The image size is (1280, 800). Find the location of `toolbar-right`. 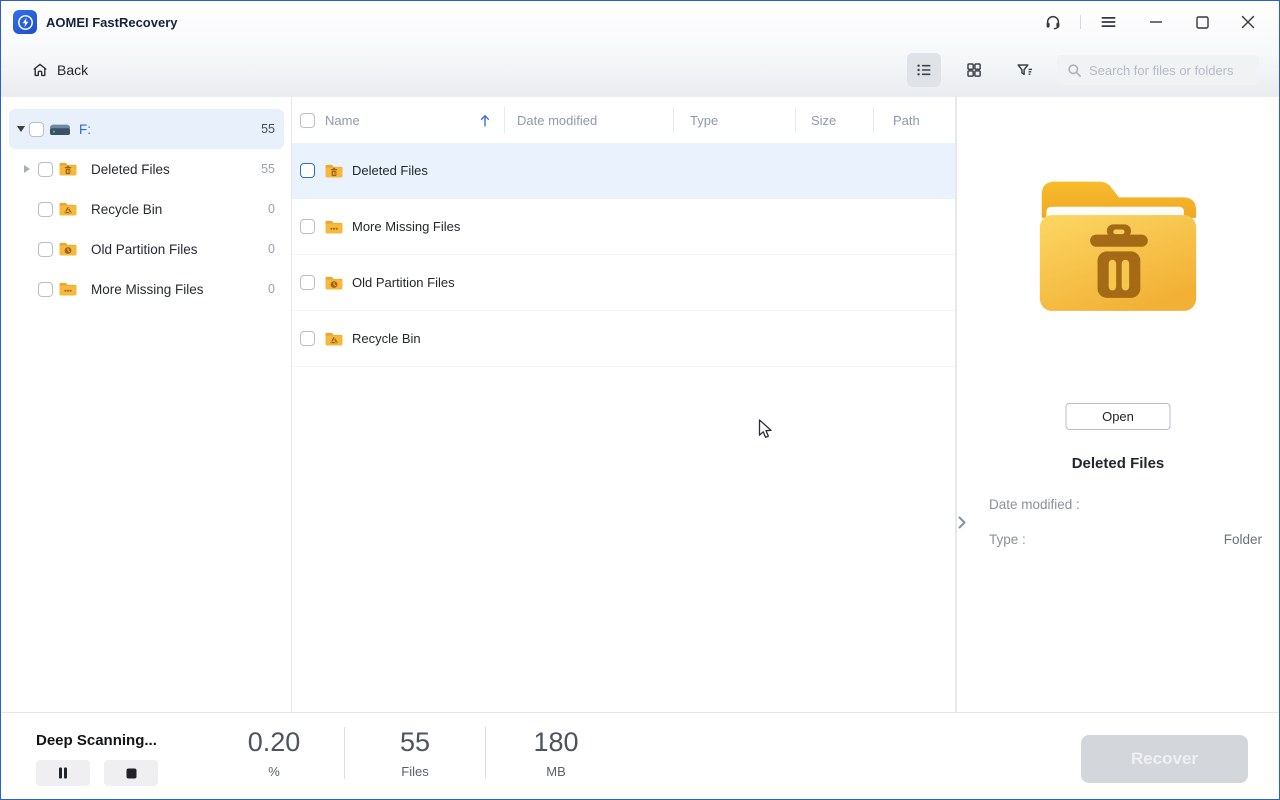

toolbar-right is located at coordinates (1083, 70).